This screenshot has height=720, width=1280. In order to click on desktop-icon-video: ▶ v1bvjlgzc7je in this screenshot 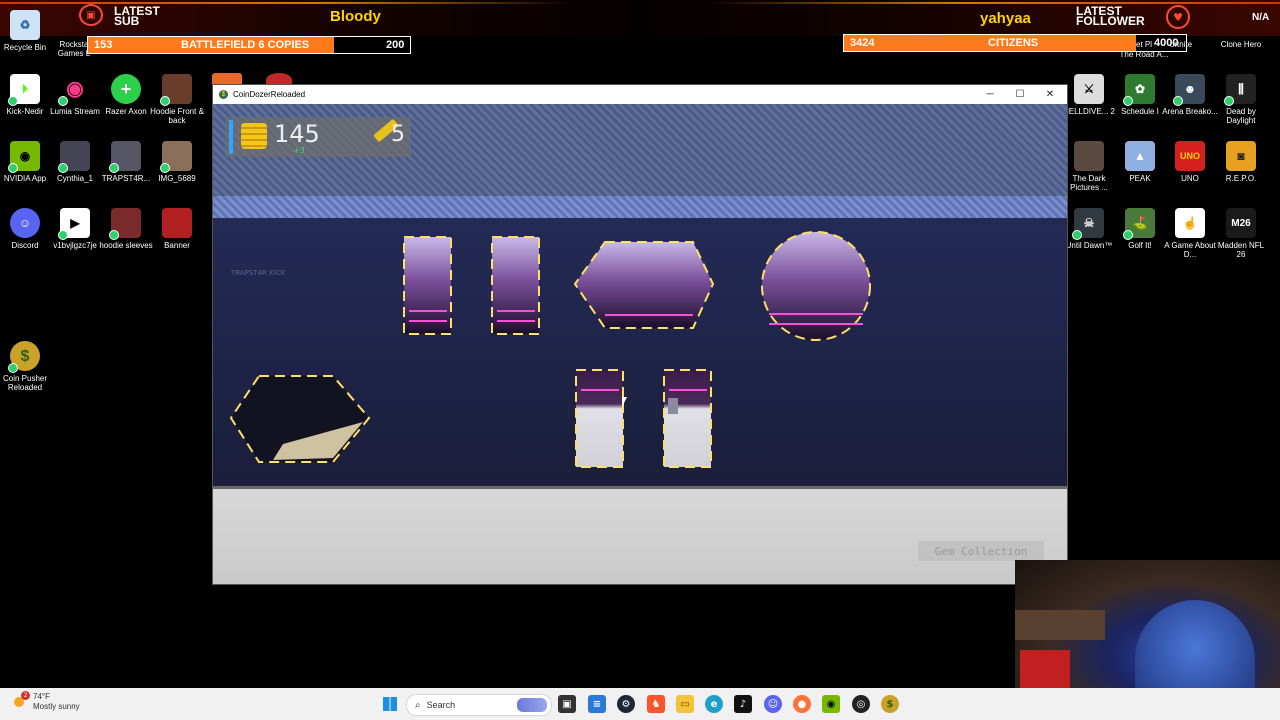, I will do `click(75, 229)`.